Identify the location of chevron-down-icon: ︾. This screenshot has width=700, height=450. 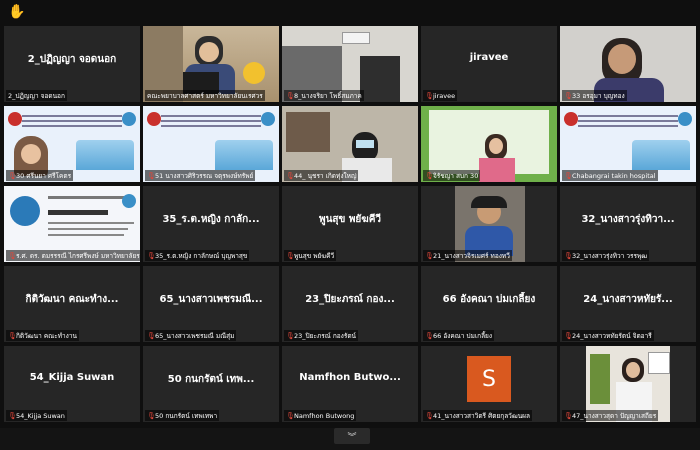
(352, 436).